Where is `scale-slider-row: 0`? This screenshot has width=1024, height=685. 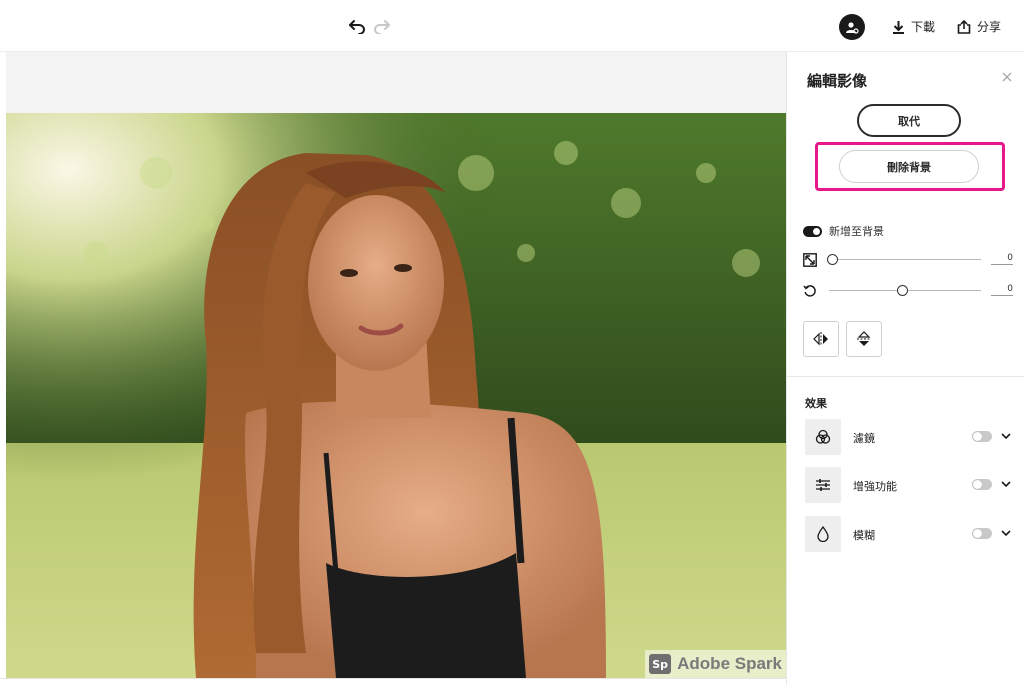 scale-slider-row: 0 is located at coordinates (909, 260).